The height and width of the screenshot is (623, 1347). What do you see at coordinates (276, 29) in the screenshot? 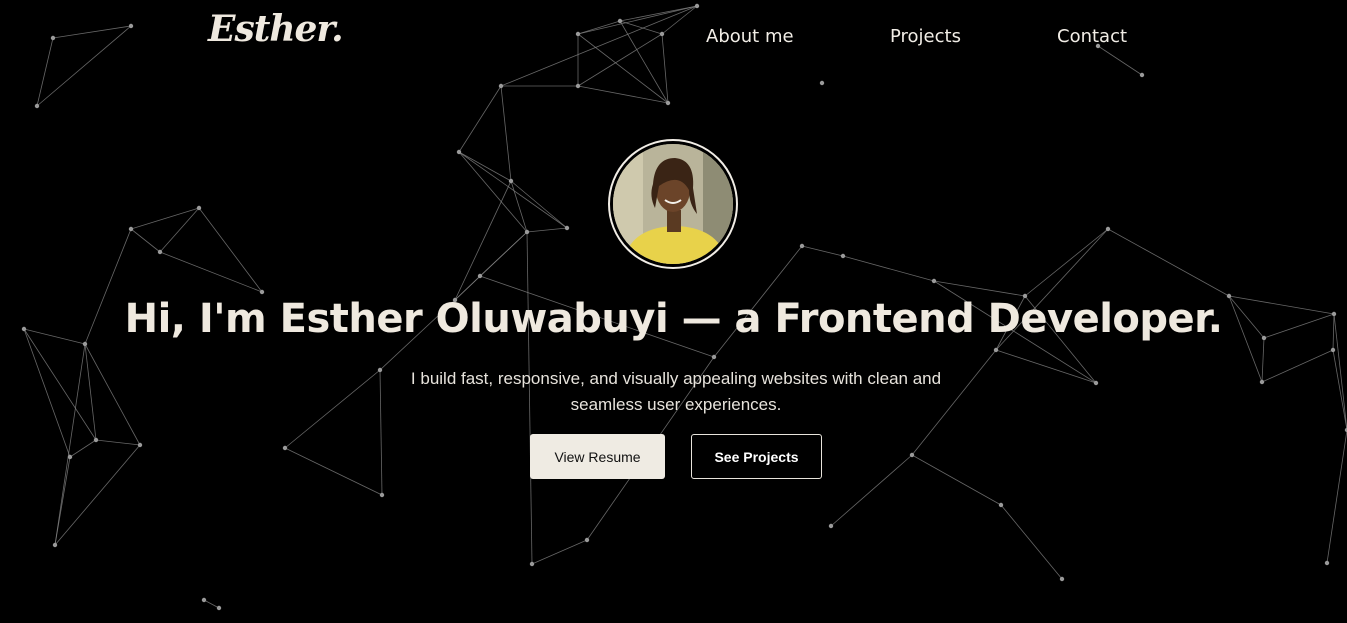
I see `logo: Esther.` at bounding box center [276, 29].